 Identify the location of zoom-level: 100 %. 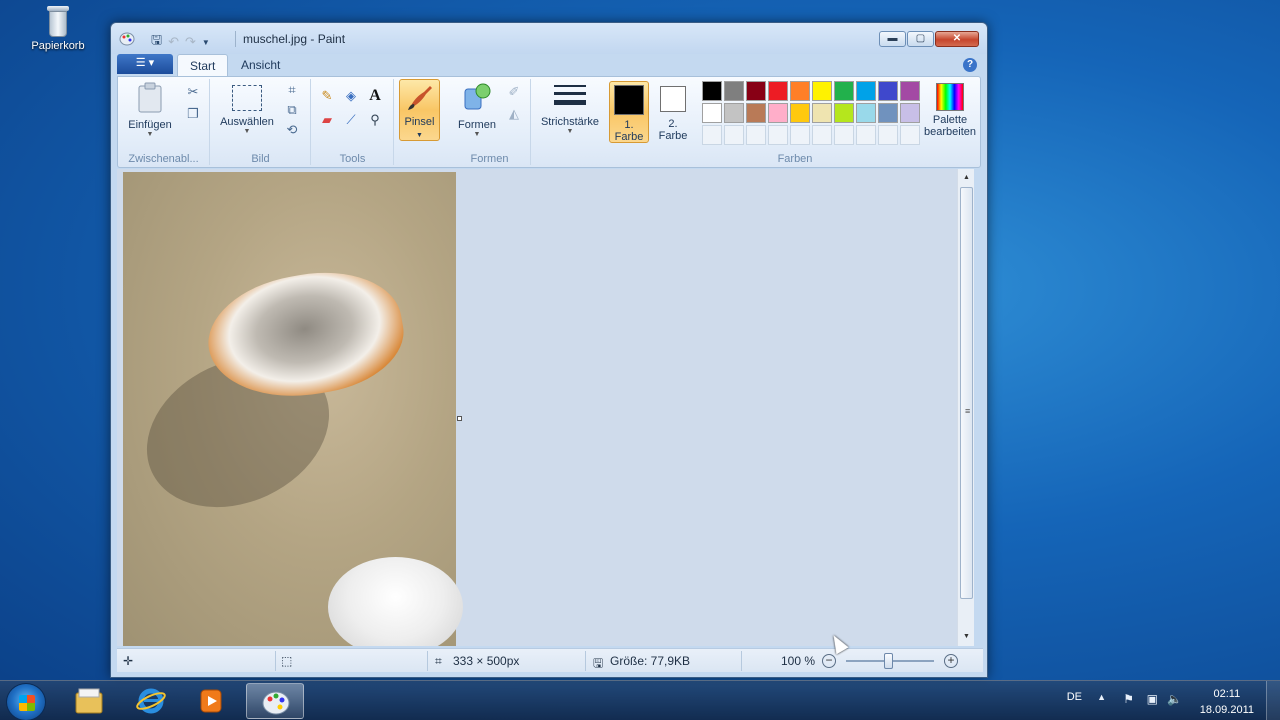
(798, 661).